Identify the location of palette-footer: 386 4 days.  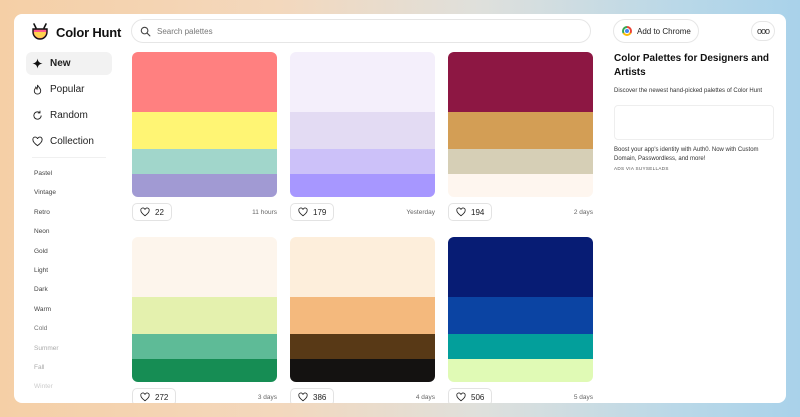
(362, 395).